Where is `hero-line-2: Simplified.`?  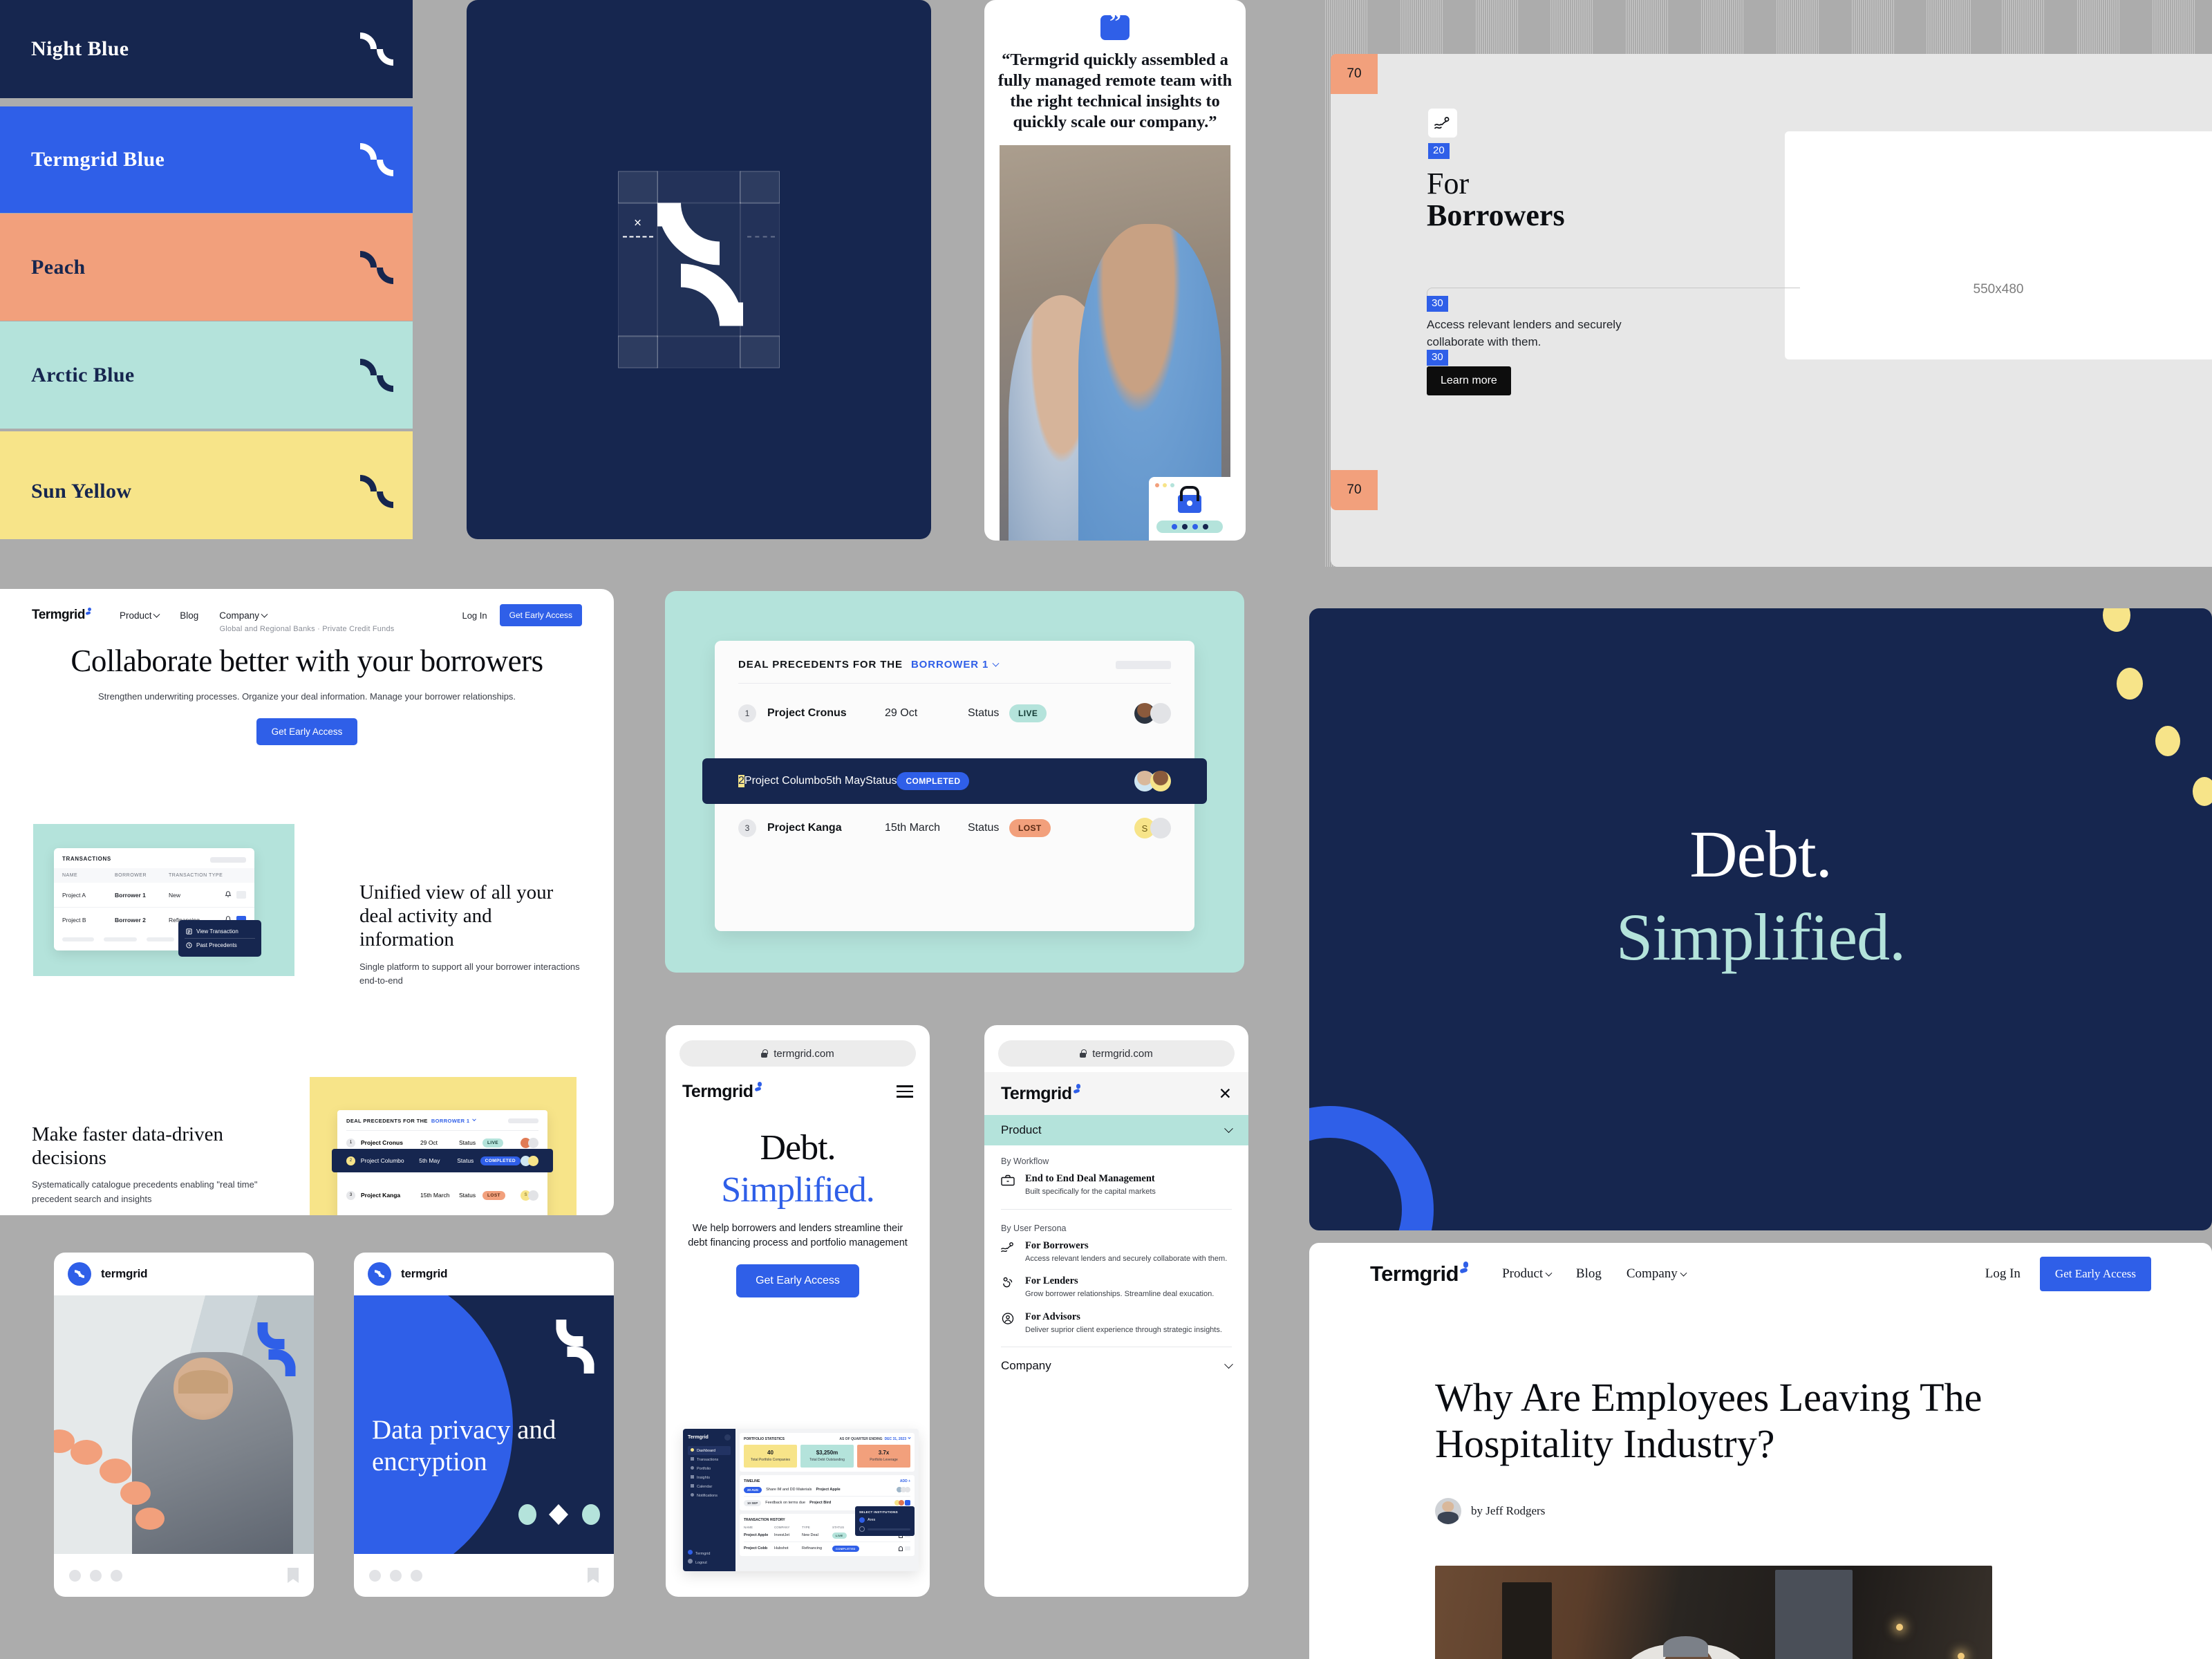
hero-line-2: Simplified. is located at coordinates (1760, 937).